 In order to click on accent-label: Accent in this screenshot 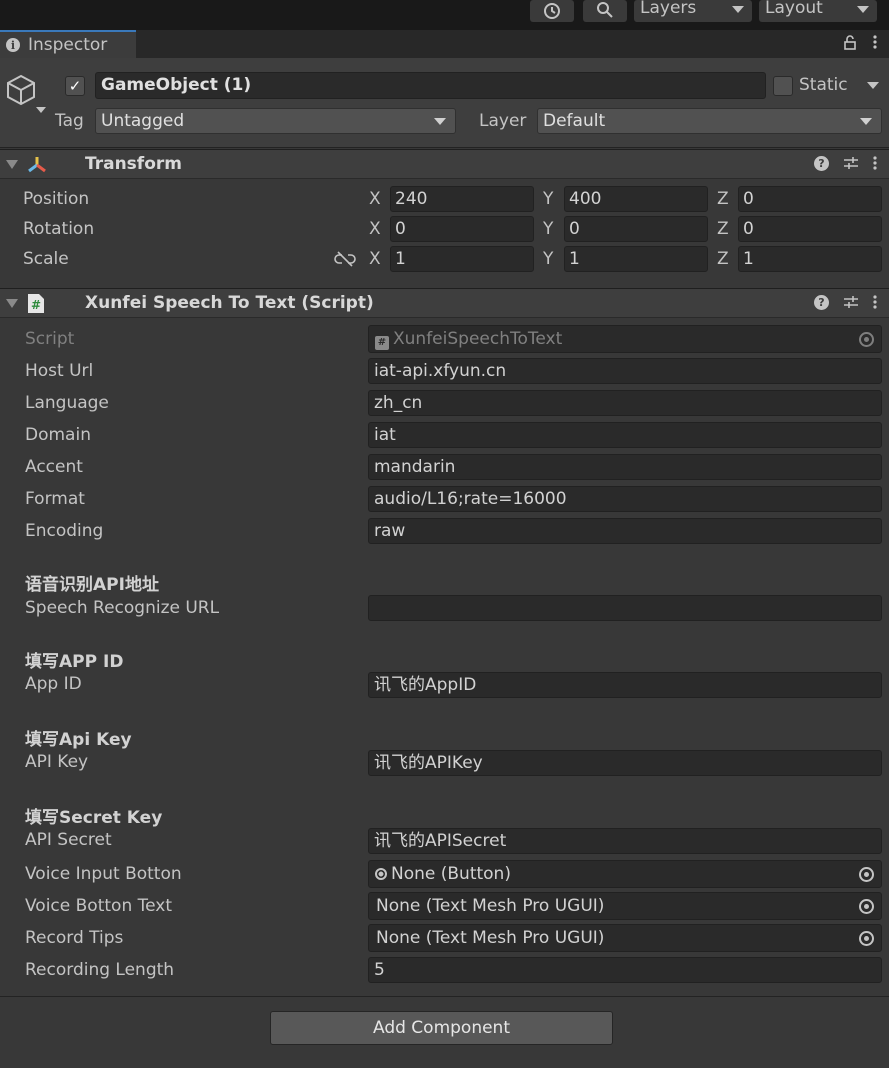, I will do `click(54, 467)`.